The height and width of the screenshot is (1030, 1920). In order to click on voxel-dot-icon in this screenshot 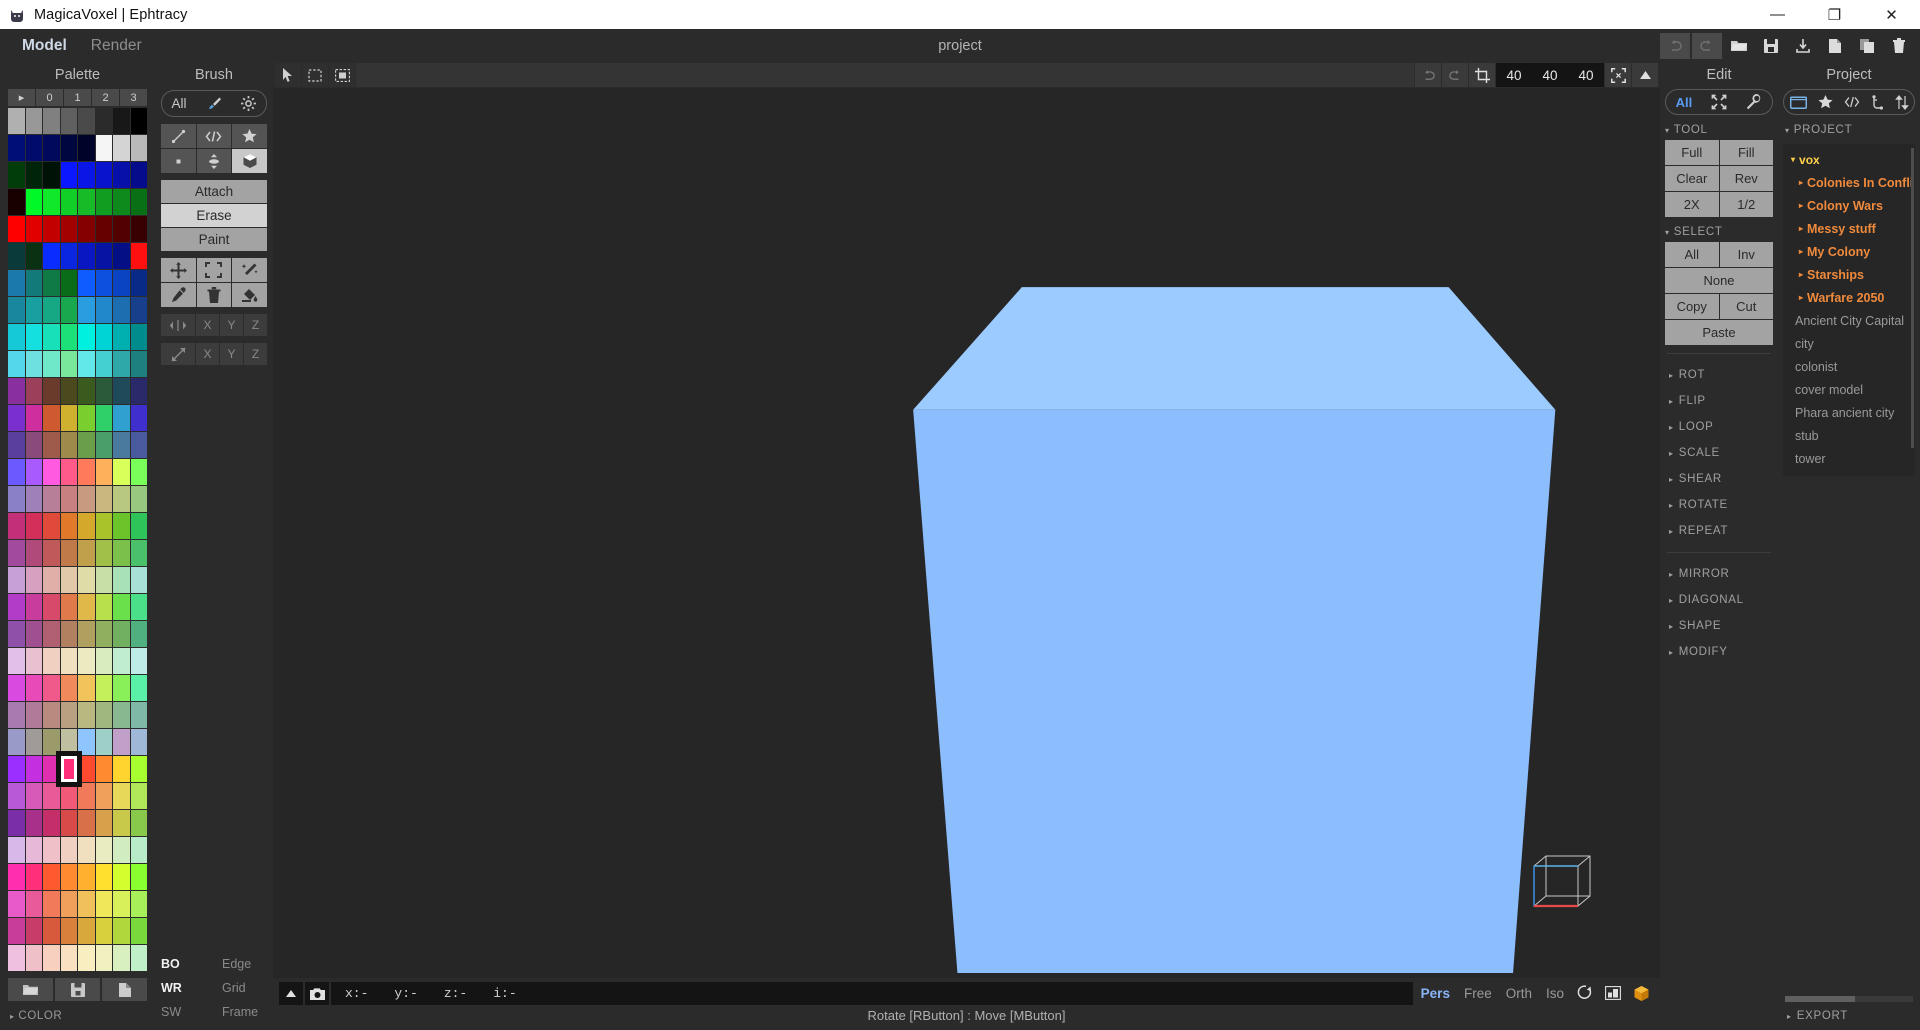, I will do `click(178, 161)`.